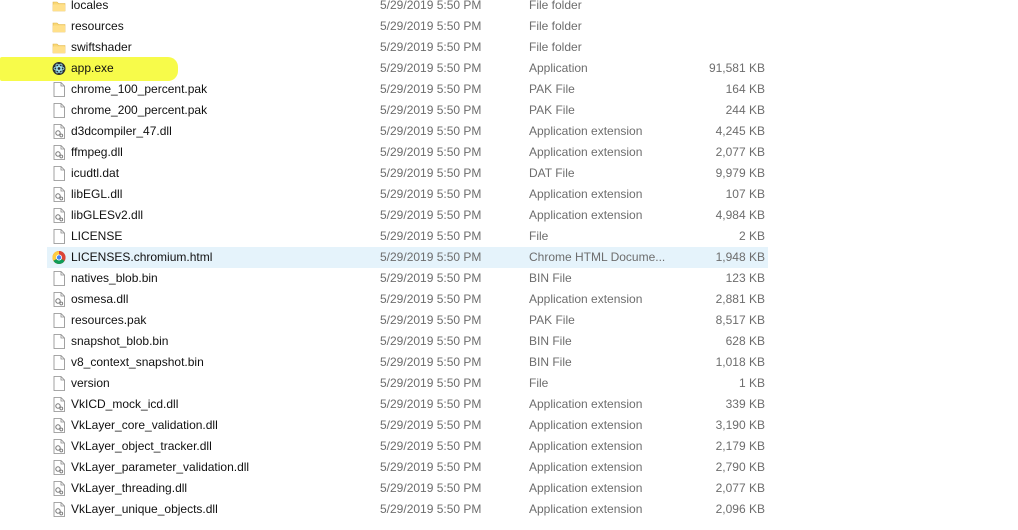 The height and width of the screenshot is (530, 1018). Describe the element at coordinates (745, 110) in the screenshot. I see `file-size: 244 KB` at that location.